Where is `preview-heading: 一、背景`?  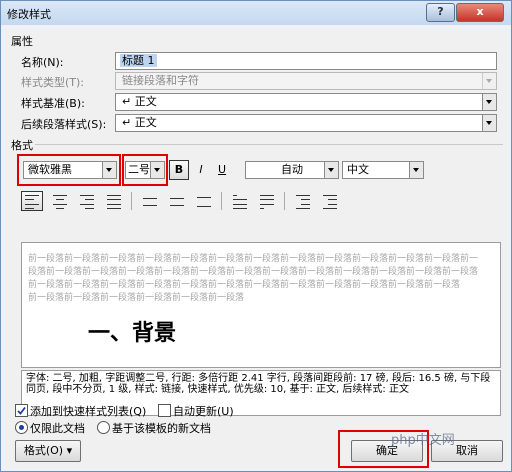 preview-heading: 一、背景 is located at coordinates (132, 333).